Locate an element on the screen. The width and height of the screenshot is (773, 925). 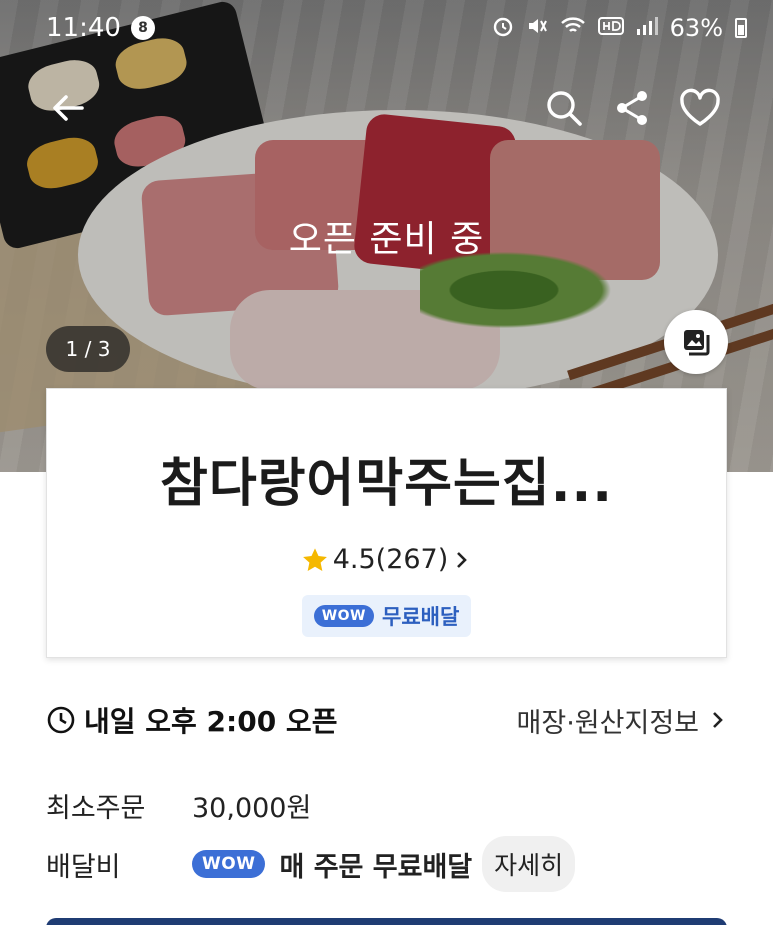
favorite-button is located at coordinates (700, 108).